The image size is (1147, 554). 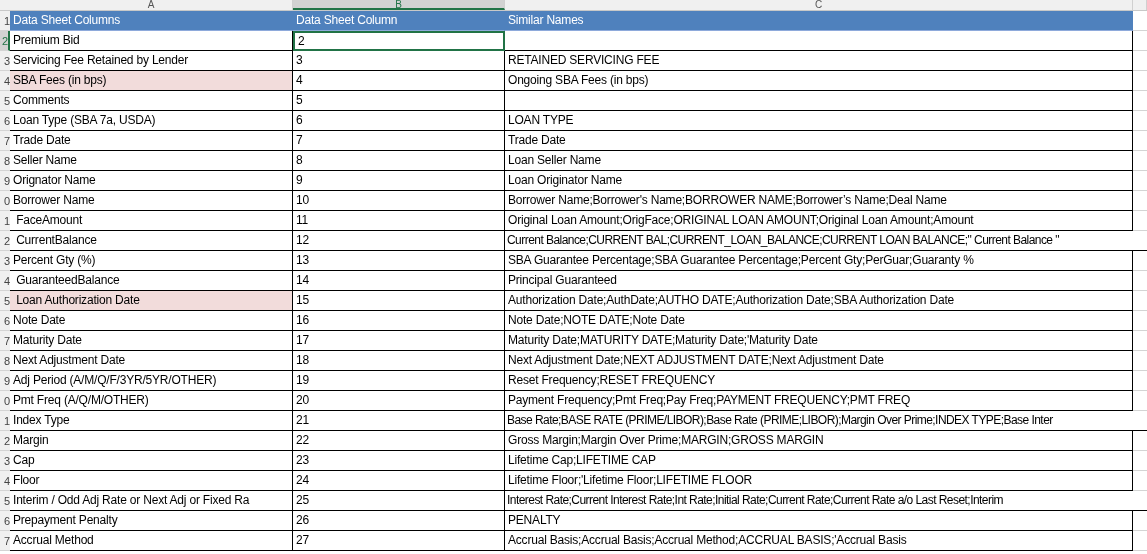 I want to click on table-cell: 14, so click(x=399, y=281).